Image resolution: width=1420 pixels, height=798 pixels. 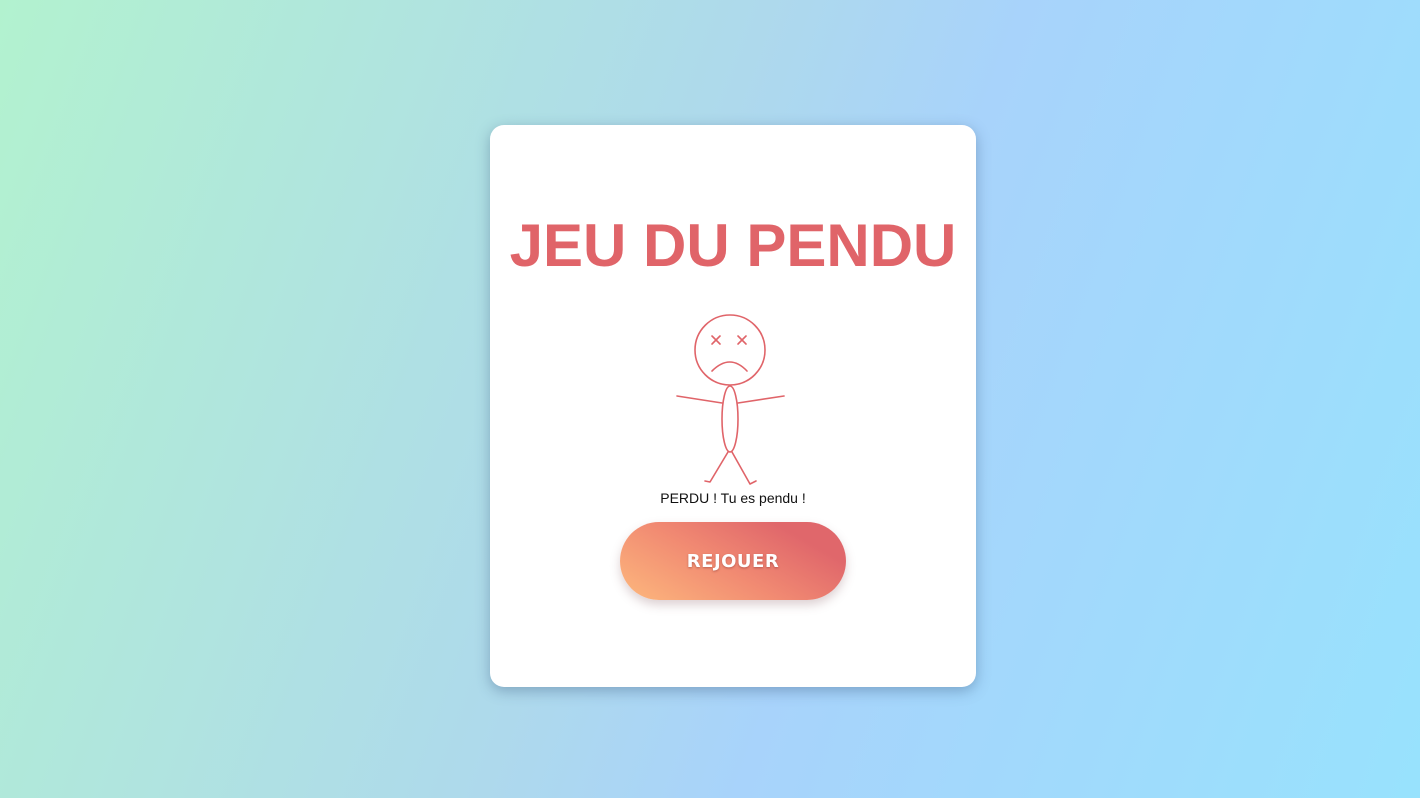 What do you see at coordinates (733, 561) in the screenshot?
I see `replay-button: REJOUER` at bounding box center [733, 561].